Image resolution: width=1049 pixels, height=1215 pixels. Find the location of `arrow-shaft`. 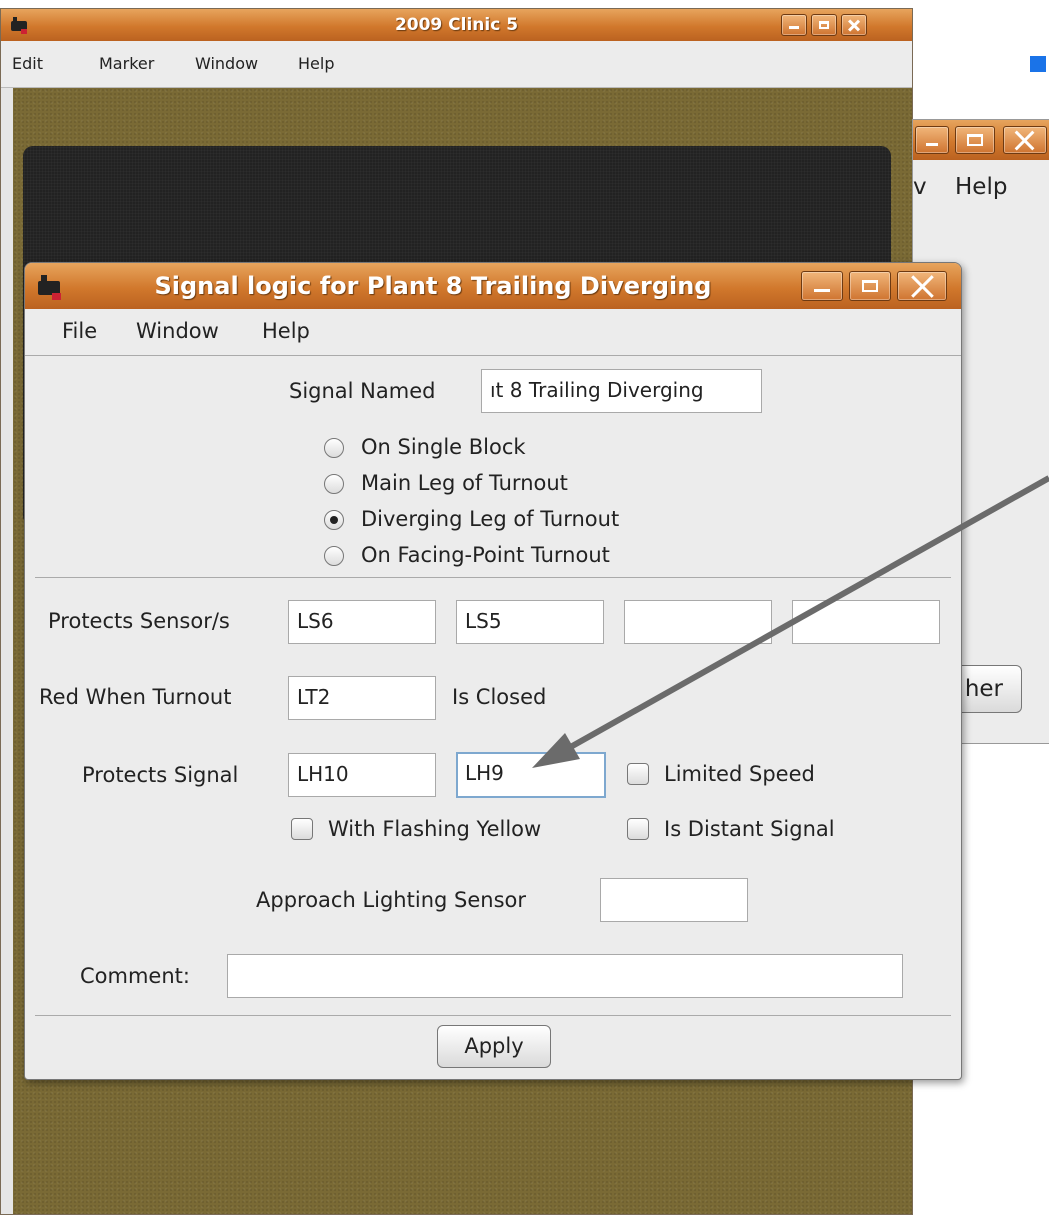

arrow-shaft is located at coordinates (807, 613).